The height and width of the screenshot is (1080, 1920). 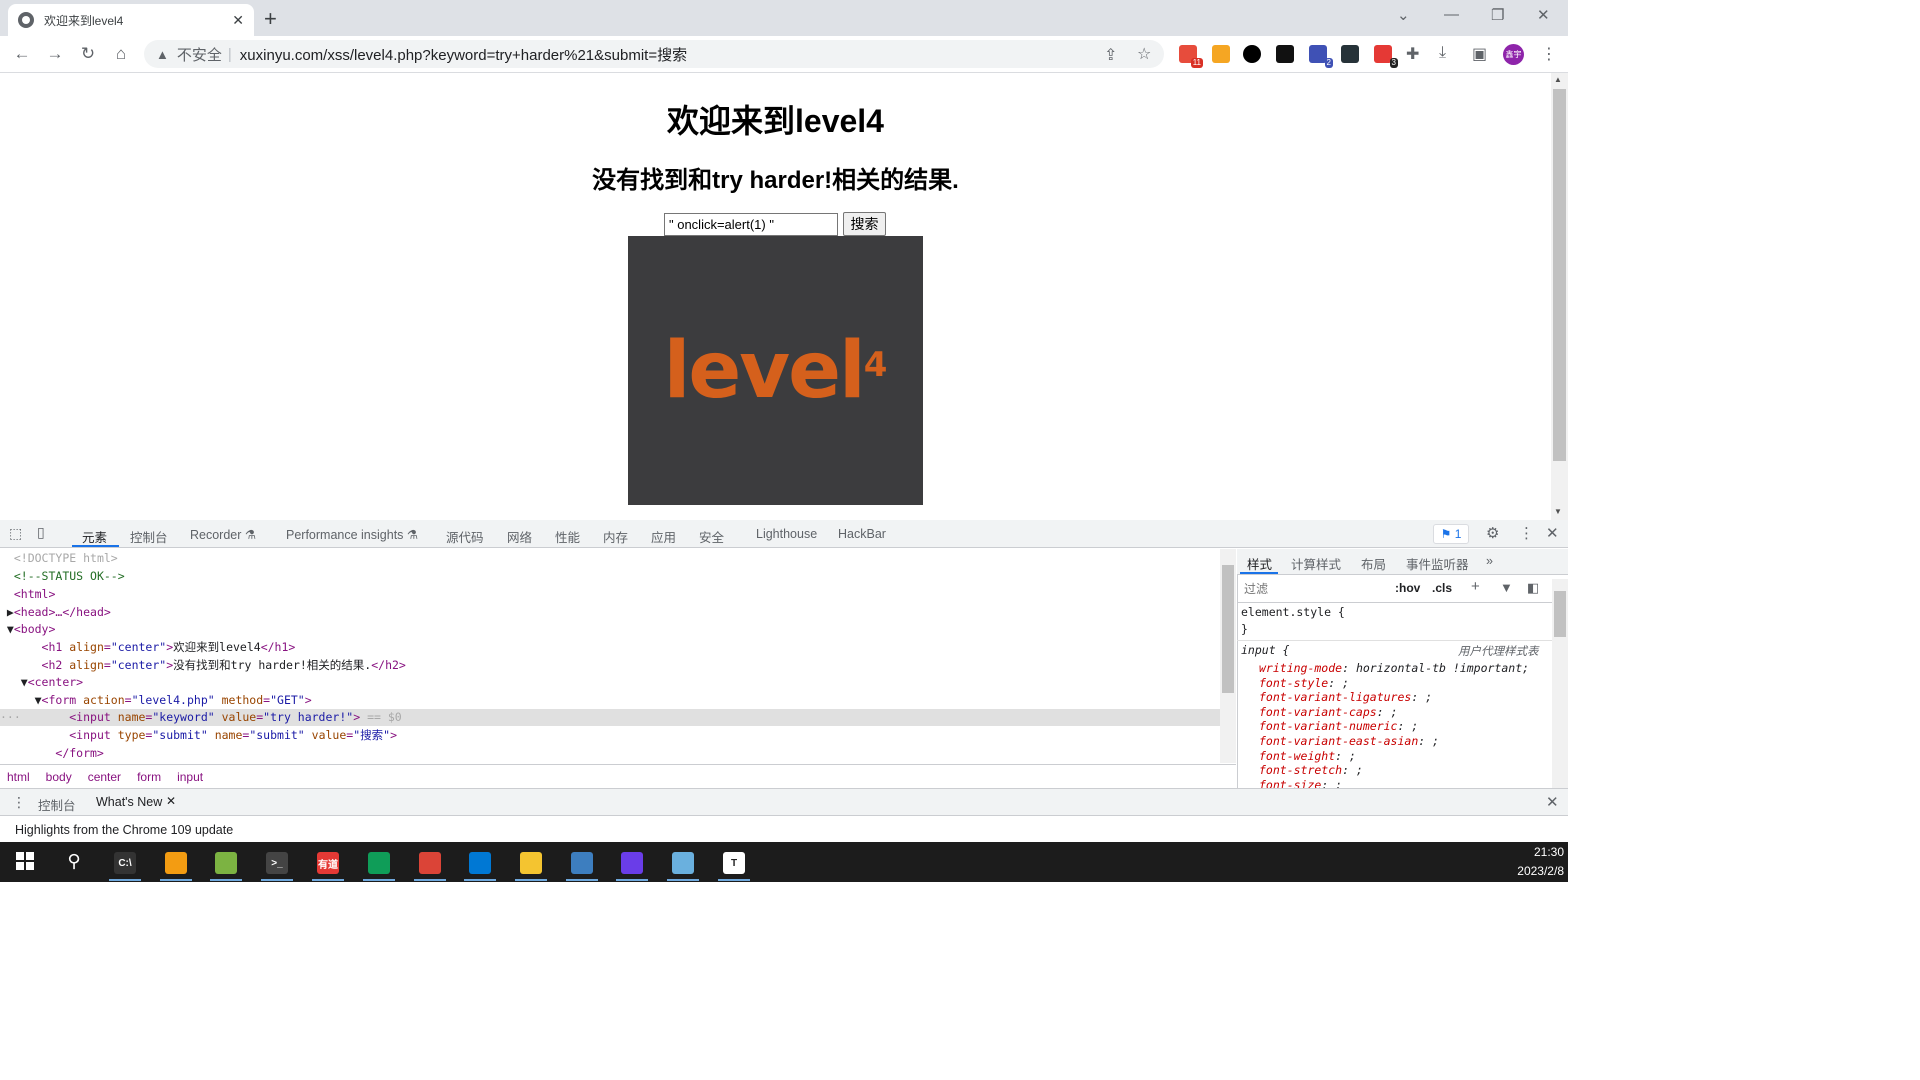 What do you see at coordinates (125, 863) in the screenshot?
I see `taskbar-app-terminal-cmd: C:\` at bounding box center [125, 863].